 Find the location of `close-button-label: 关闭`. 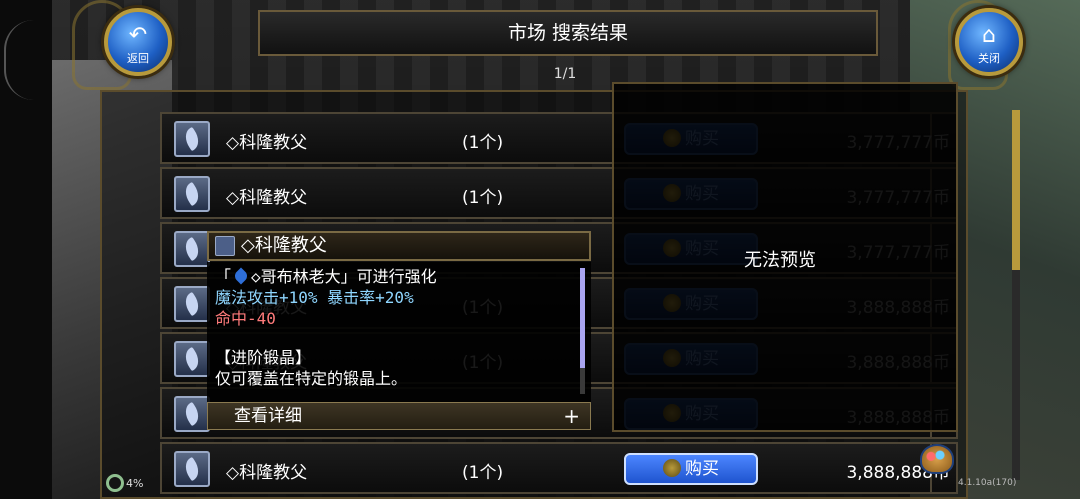

close-button-label: 关闭 is located at coordinates (989, 58).